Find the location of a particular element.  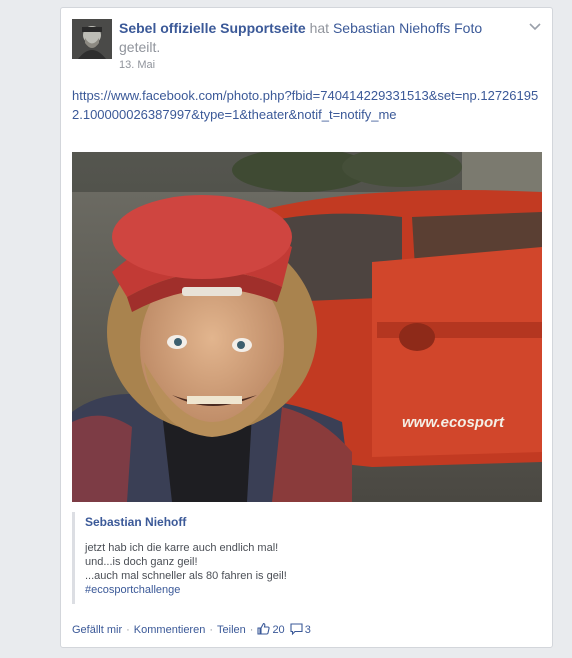

post-date: 13. Mai is located at coordinates (137, 65).